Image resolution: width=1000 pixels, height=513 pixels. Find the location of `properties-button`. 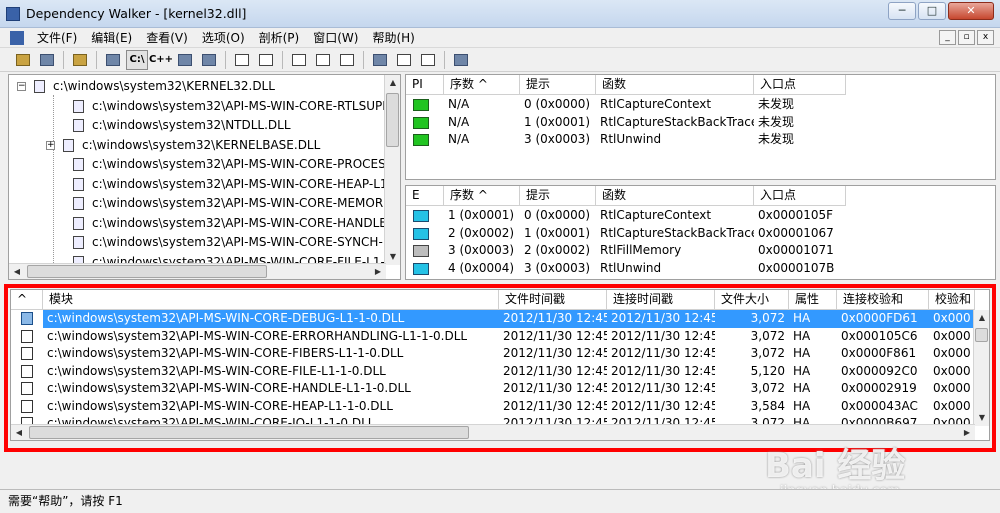

properties-button is located at coordinates (347, 60).